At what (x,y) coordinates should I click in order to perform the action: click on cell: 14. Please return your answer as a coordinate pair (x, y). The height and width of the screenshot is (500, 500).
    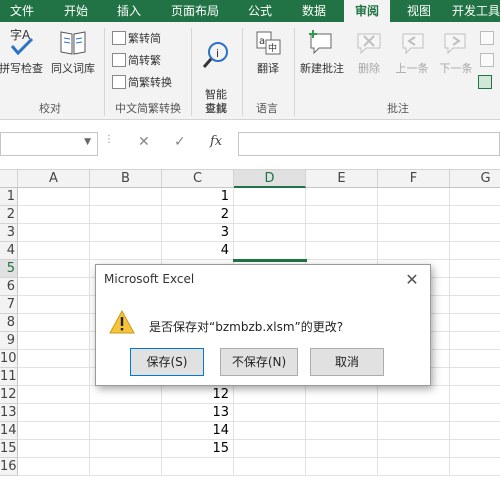
    Looking at the image, I should click on (198, 431).